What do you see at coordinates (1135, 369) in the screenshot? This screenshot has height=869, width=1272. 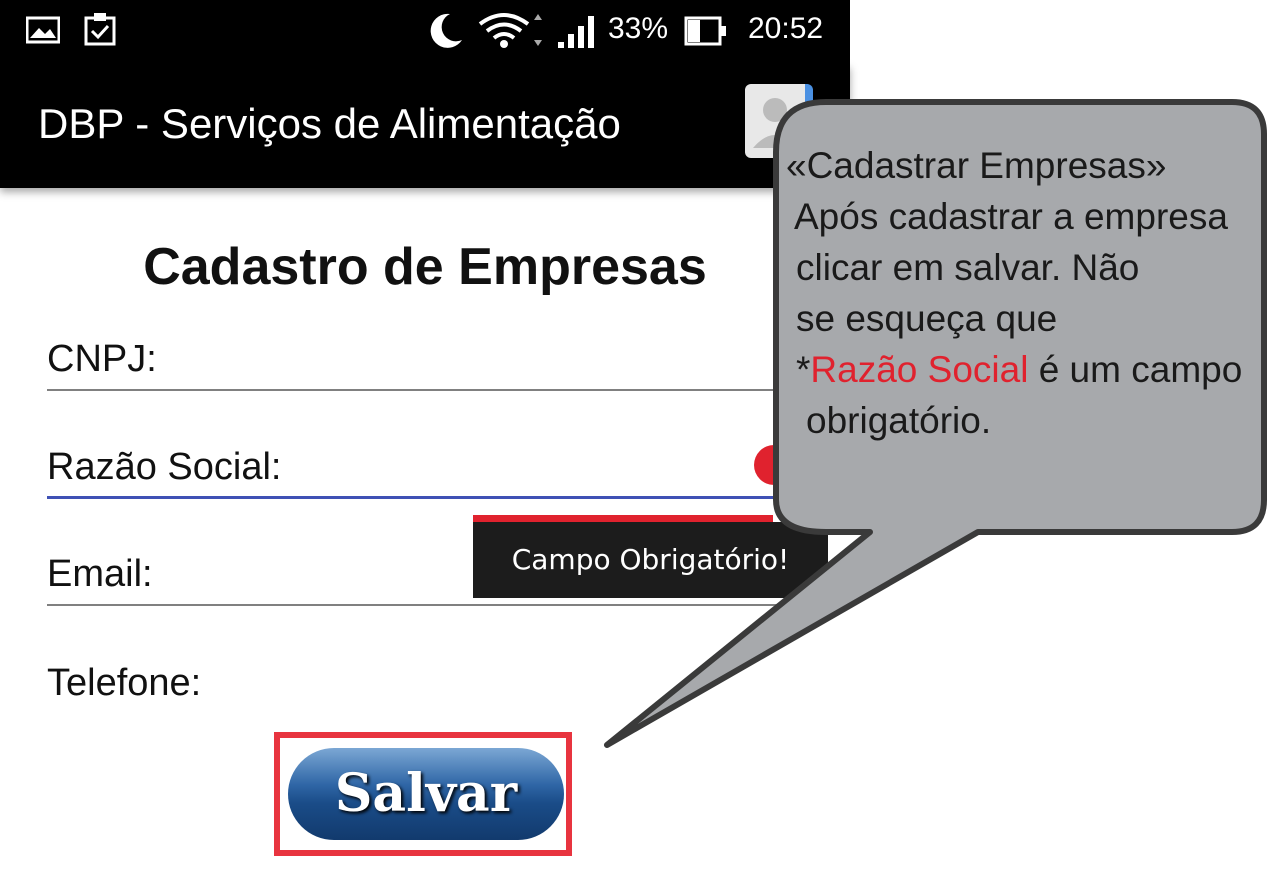 I see `callout-line-5-suffix: é um campo` at bounding box center [1135, 369].